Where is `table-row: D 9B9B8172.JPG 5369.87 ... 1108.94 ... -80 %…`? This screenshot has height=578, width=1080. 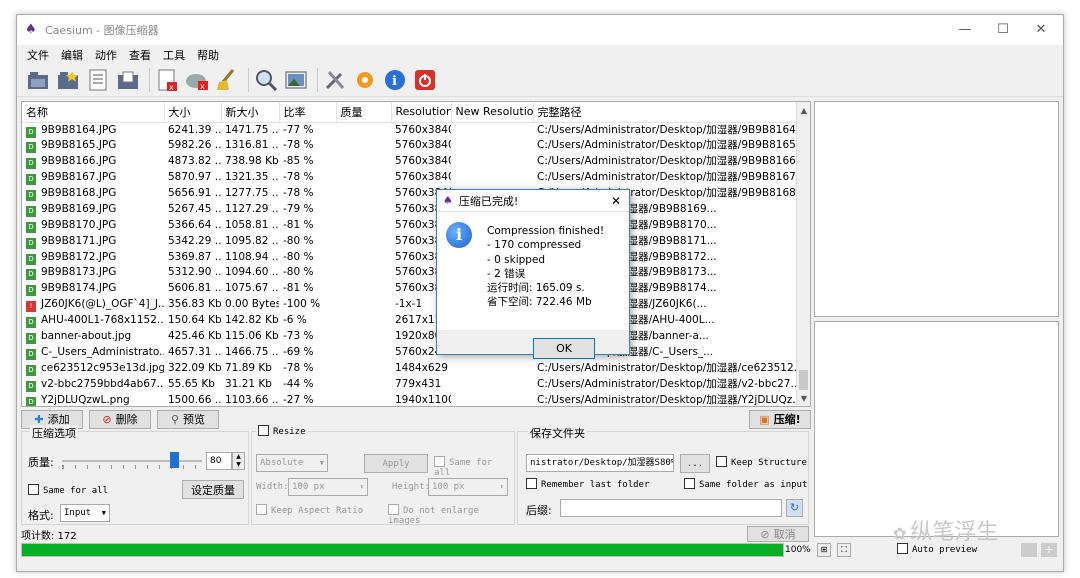 table-row: D 9B9B8172.JPG 5369.87 ... 1108.94 ... -80 %… is located at coordinates (410, 257).